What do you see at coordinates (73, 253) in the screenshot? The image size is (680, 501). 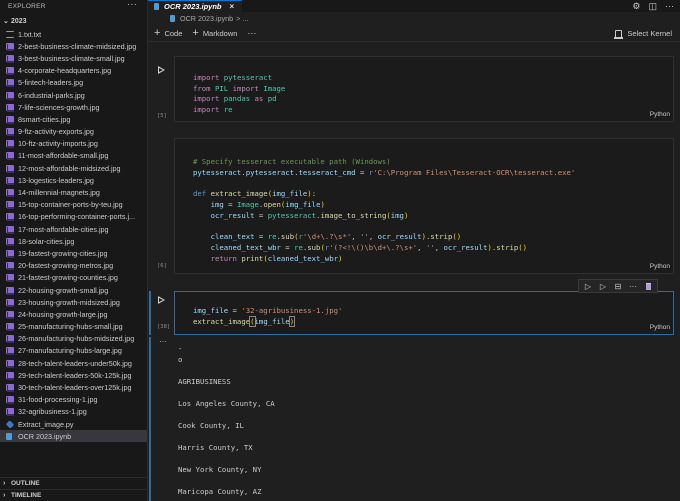 I see `file-item: 19-fastest-growing-cities.jpg` at bounding box center [73, 253].